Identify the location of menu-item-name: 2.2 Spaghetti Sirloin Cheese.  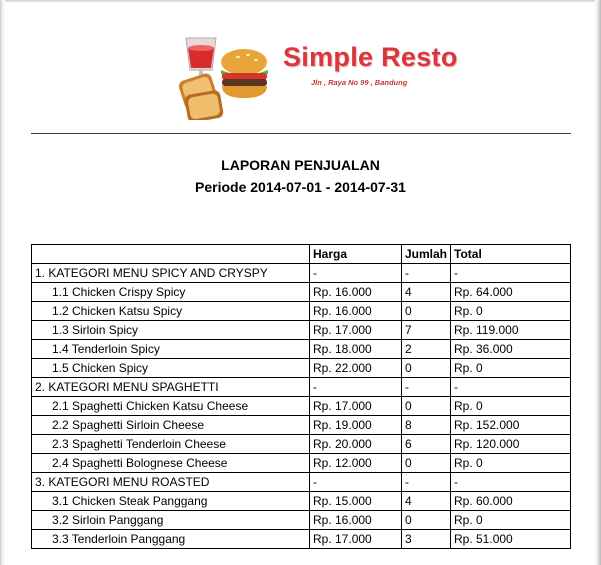
(170, 425).